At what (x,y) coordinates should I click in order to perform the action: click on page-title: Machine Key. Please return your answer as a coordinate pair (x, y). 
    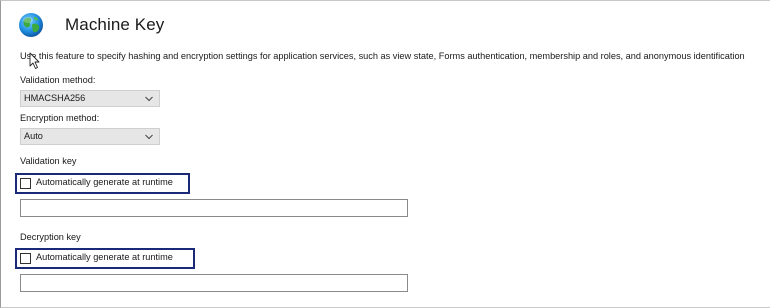
    Looking at the image, I should click on (115, 24).